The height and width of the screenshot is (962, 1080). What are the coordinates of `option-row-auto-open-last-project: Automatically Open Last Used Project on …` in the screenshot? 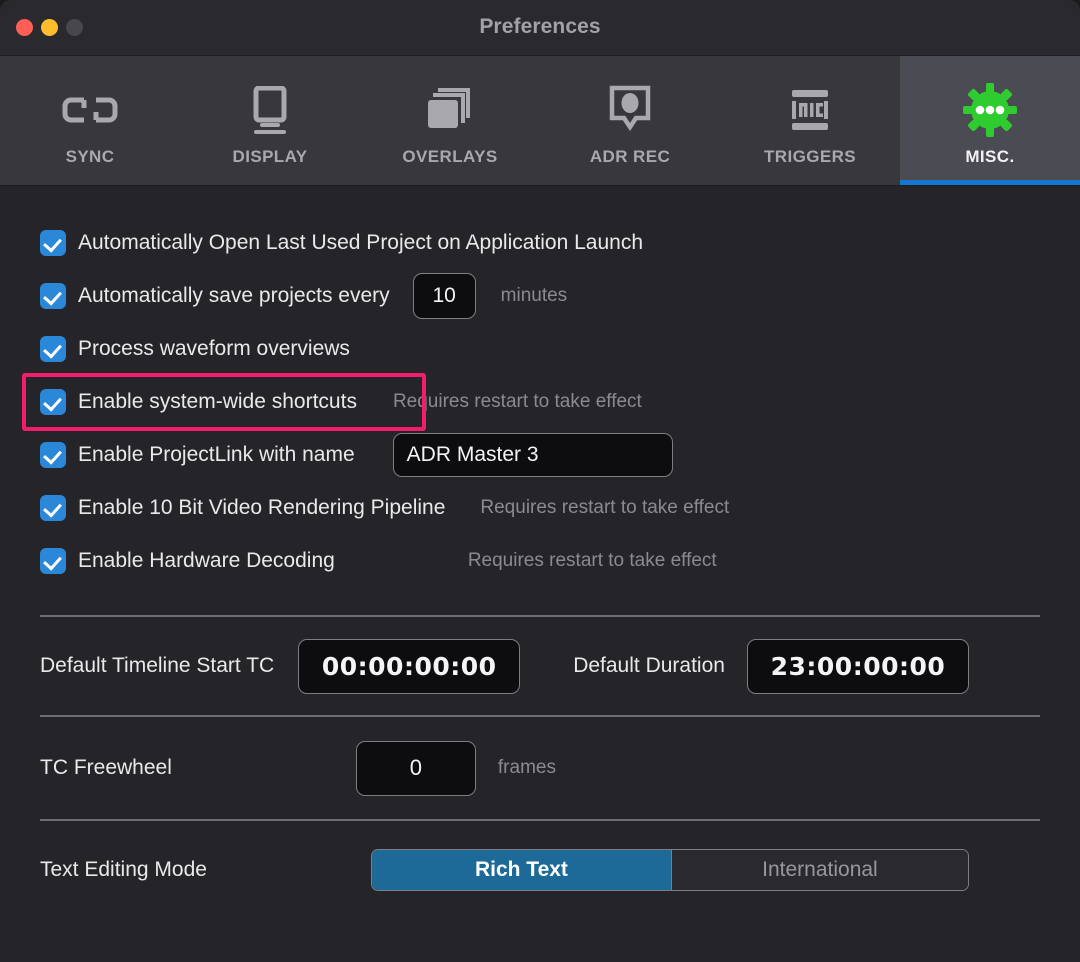 It's located at (540, 242).